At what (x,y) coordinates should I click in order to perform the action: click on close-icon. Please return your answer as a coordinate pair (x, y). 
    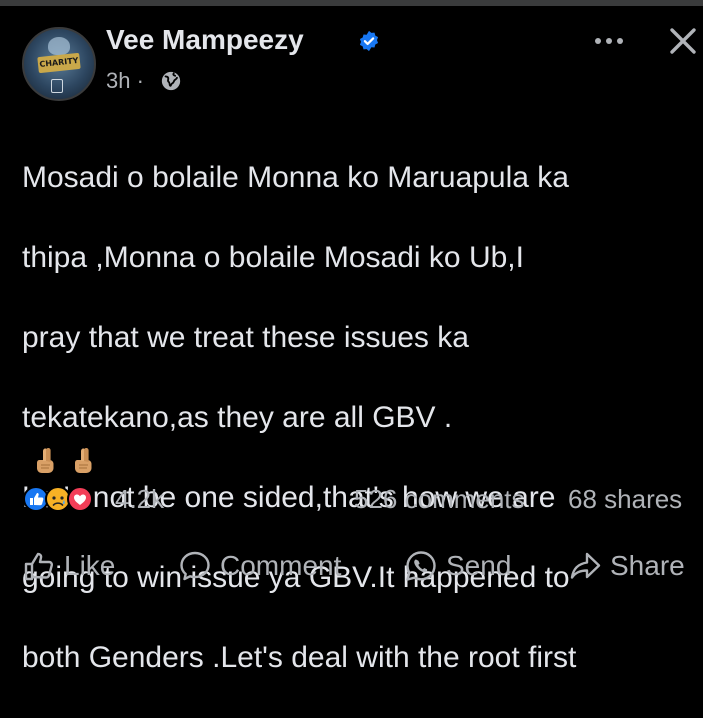
    Looking at the image, I should click on (683, 41).